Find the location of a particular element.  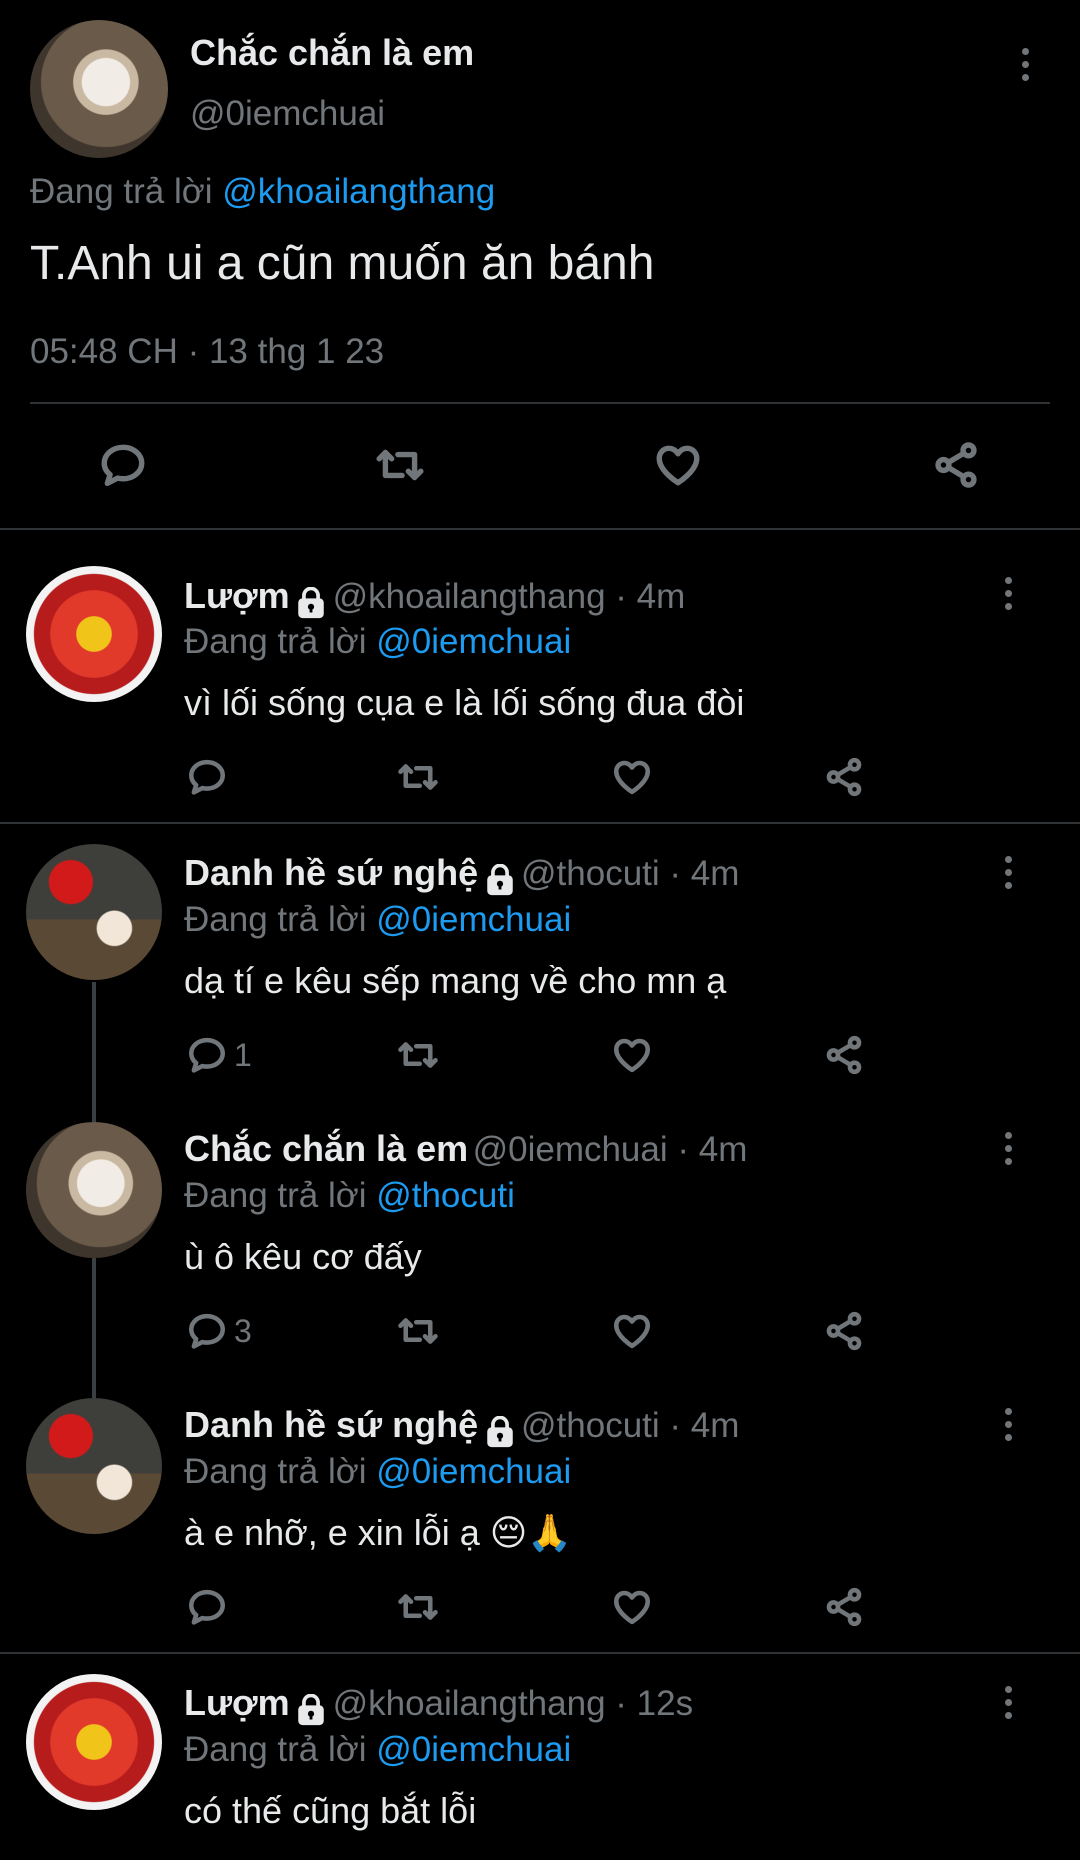

reply-author-name: Chắc chắn là em is located at coordinates (326, 1148).